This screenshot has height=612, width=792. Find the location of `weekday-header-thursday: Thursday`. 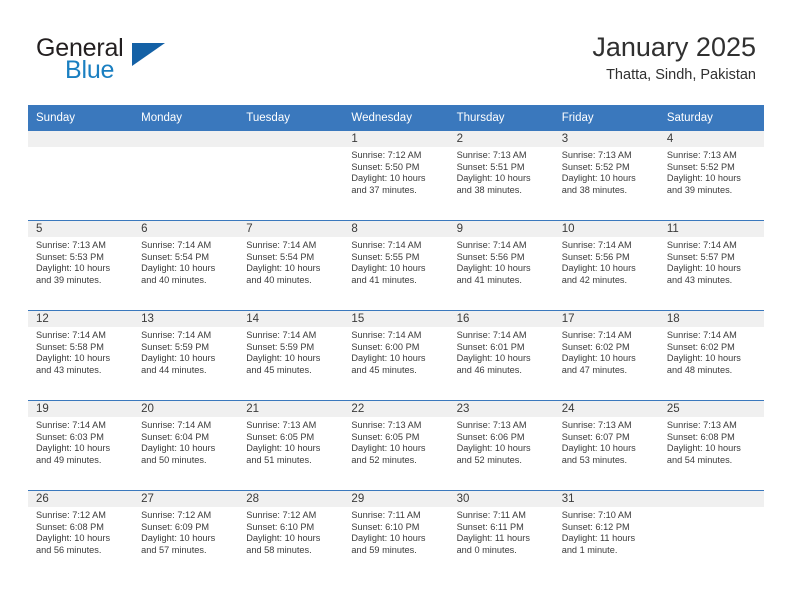

weekday-header-thursday: Thursday is located at coordinates (501, 117).